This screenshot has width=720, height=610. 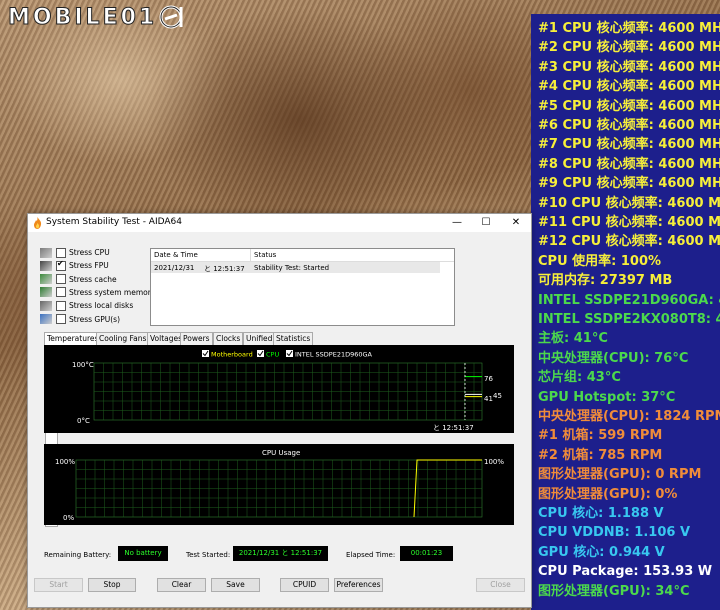 I want to click on temp-time-label: と 12:51:37, so click(x=453, y=428).